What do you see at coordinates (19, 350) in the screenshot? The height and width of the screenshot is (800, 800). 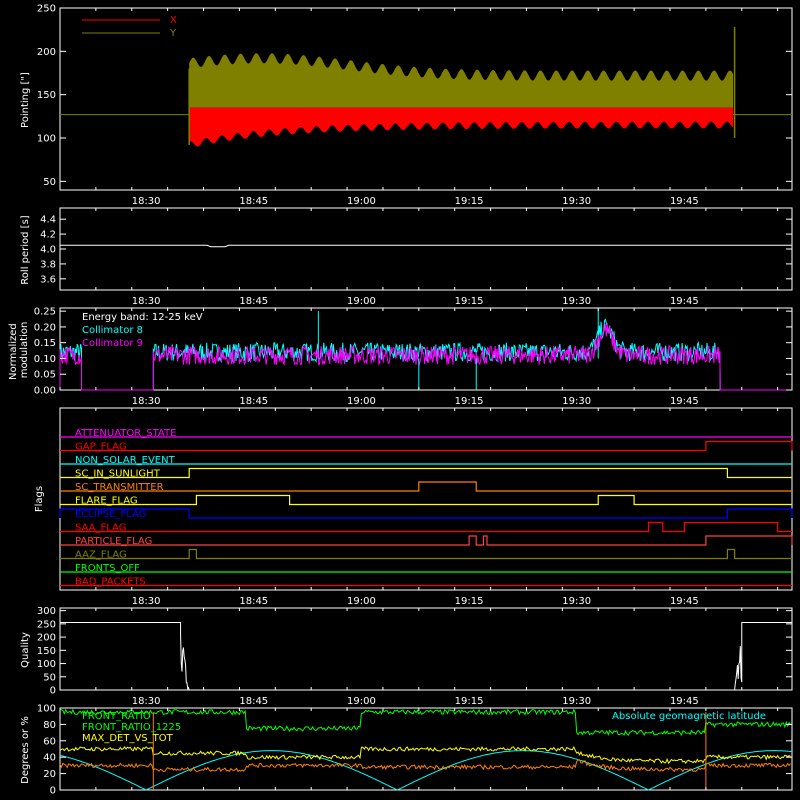 I see `modulation-y-axis-label: Normalized modulation` at bounding box center [19, 350].